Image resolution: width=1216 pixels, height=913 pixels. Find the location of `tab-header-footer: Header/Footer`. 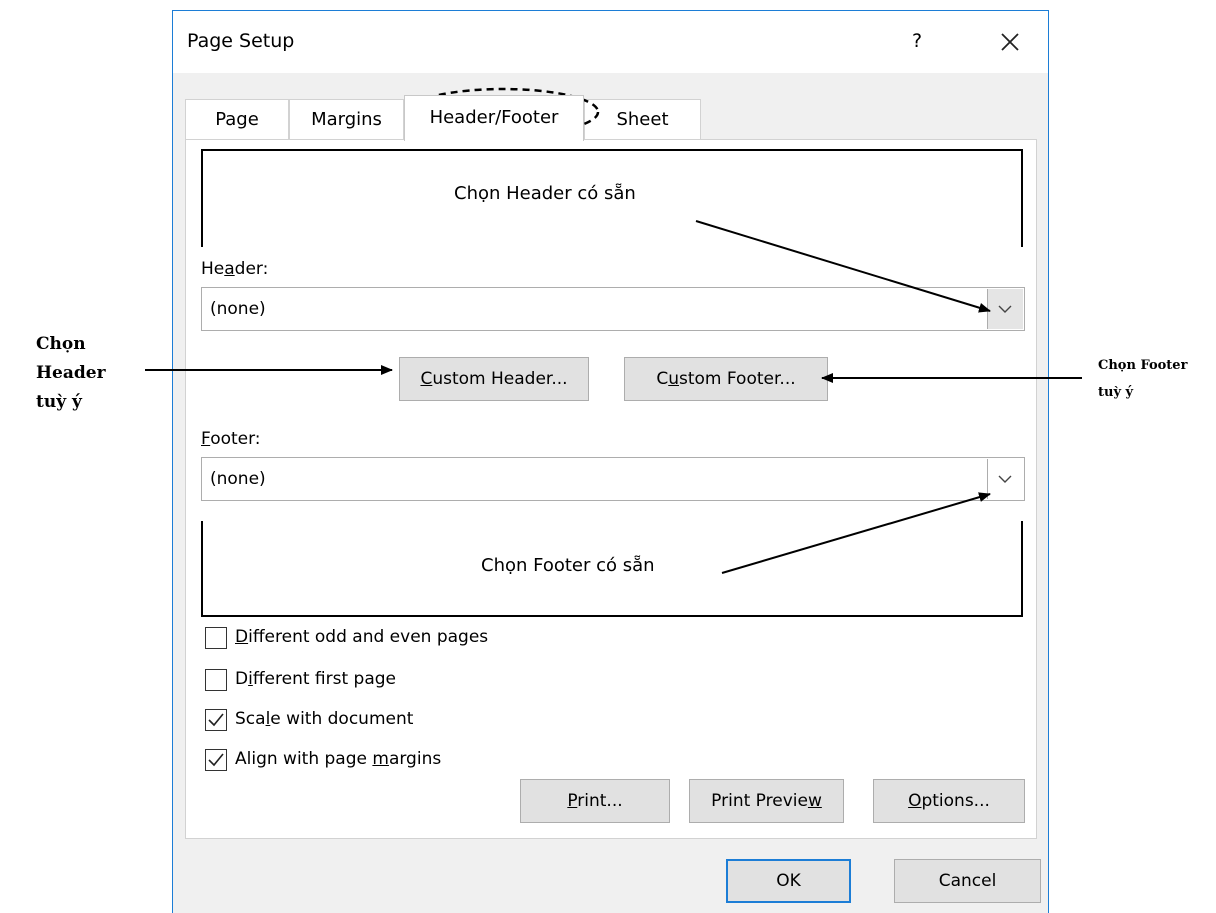

tab-header-footer: Header/Footer is located at coordinates (494, 118).